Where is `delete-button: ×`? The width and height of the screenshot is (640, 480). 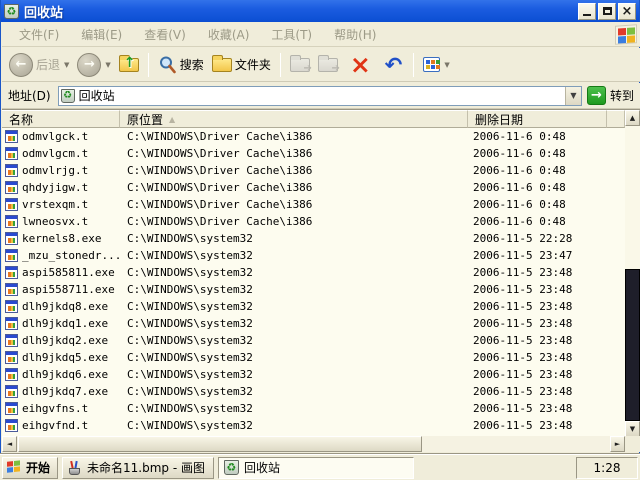 delete-button: × is located at coordinates (360, 65).